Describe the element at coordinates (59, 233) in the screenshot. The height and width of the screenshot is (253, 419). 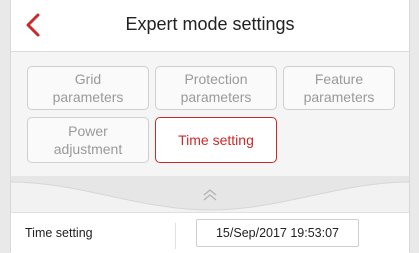
I see `time-setting-label: Time setting` at that location.